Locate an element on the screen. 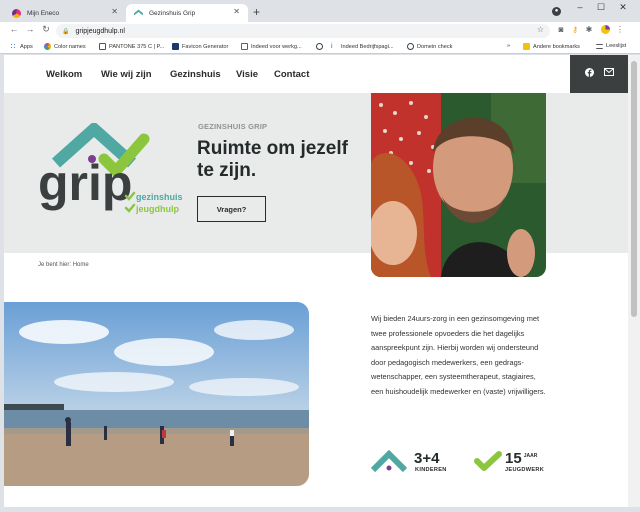  back-icon: ← is located at coordinates (14, 29).